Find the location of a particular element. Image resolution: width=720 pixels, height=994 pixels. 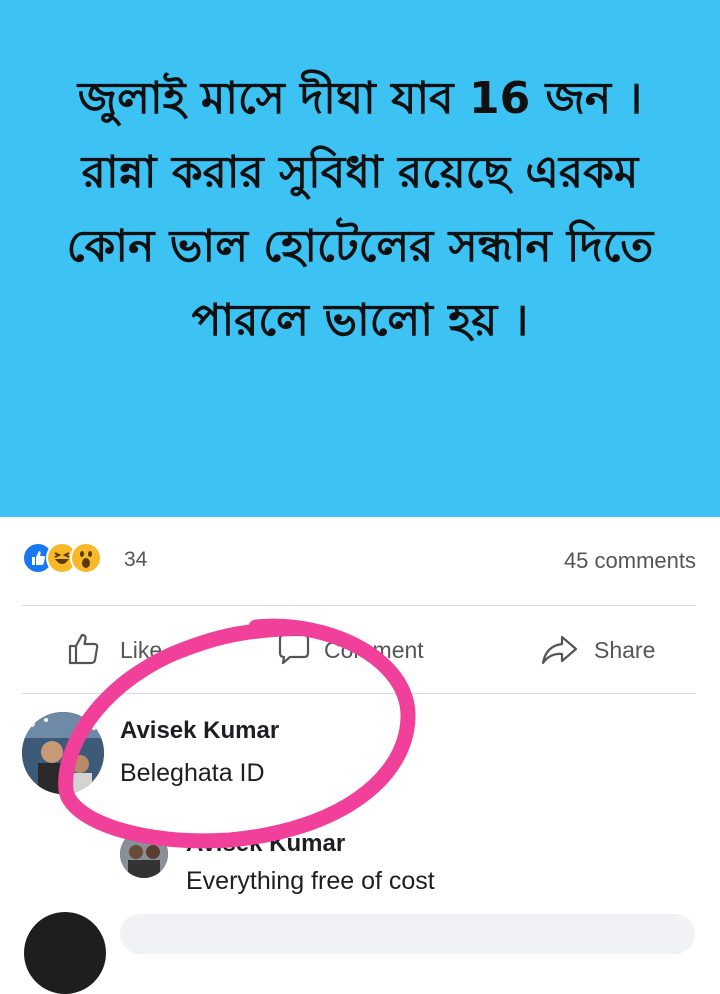

reactions-summary: 34 45 comments is located at coordinates (360, 560).